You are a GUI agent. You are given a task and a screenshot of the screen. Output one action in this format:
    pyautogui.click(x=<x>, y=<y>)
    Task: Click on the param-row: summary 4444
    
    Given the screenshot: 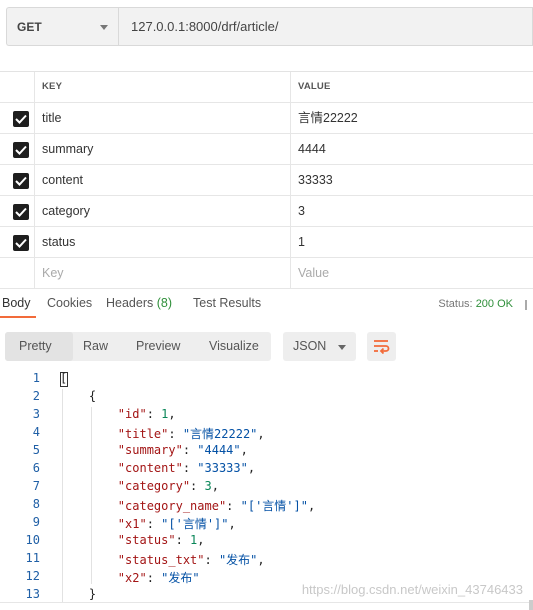 What is the action you would take?
    pyautogui.click(x=266, y=149)
    